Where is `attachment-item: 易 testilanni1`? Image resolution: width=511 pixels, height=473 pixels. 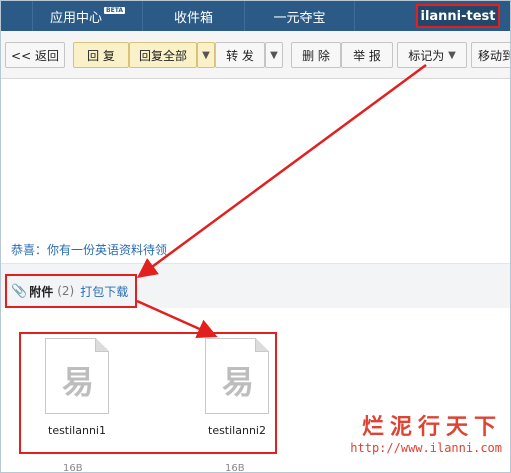 attachment-item: 易 testilanni1 is located at coordinates (77, 387).